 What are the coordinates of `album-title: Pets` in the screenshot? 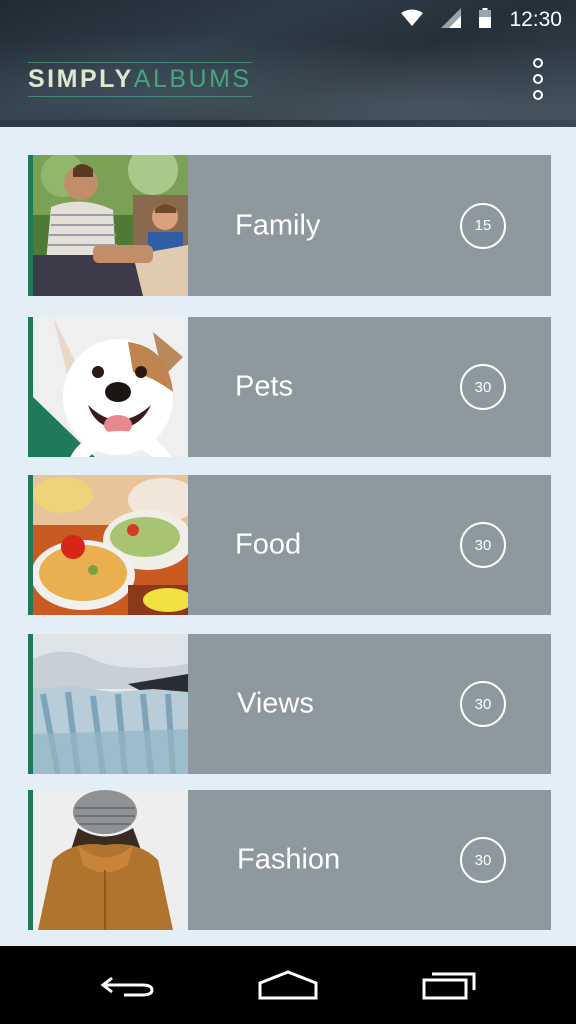 It's located at (264, 386).